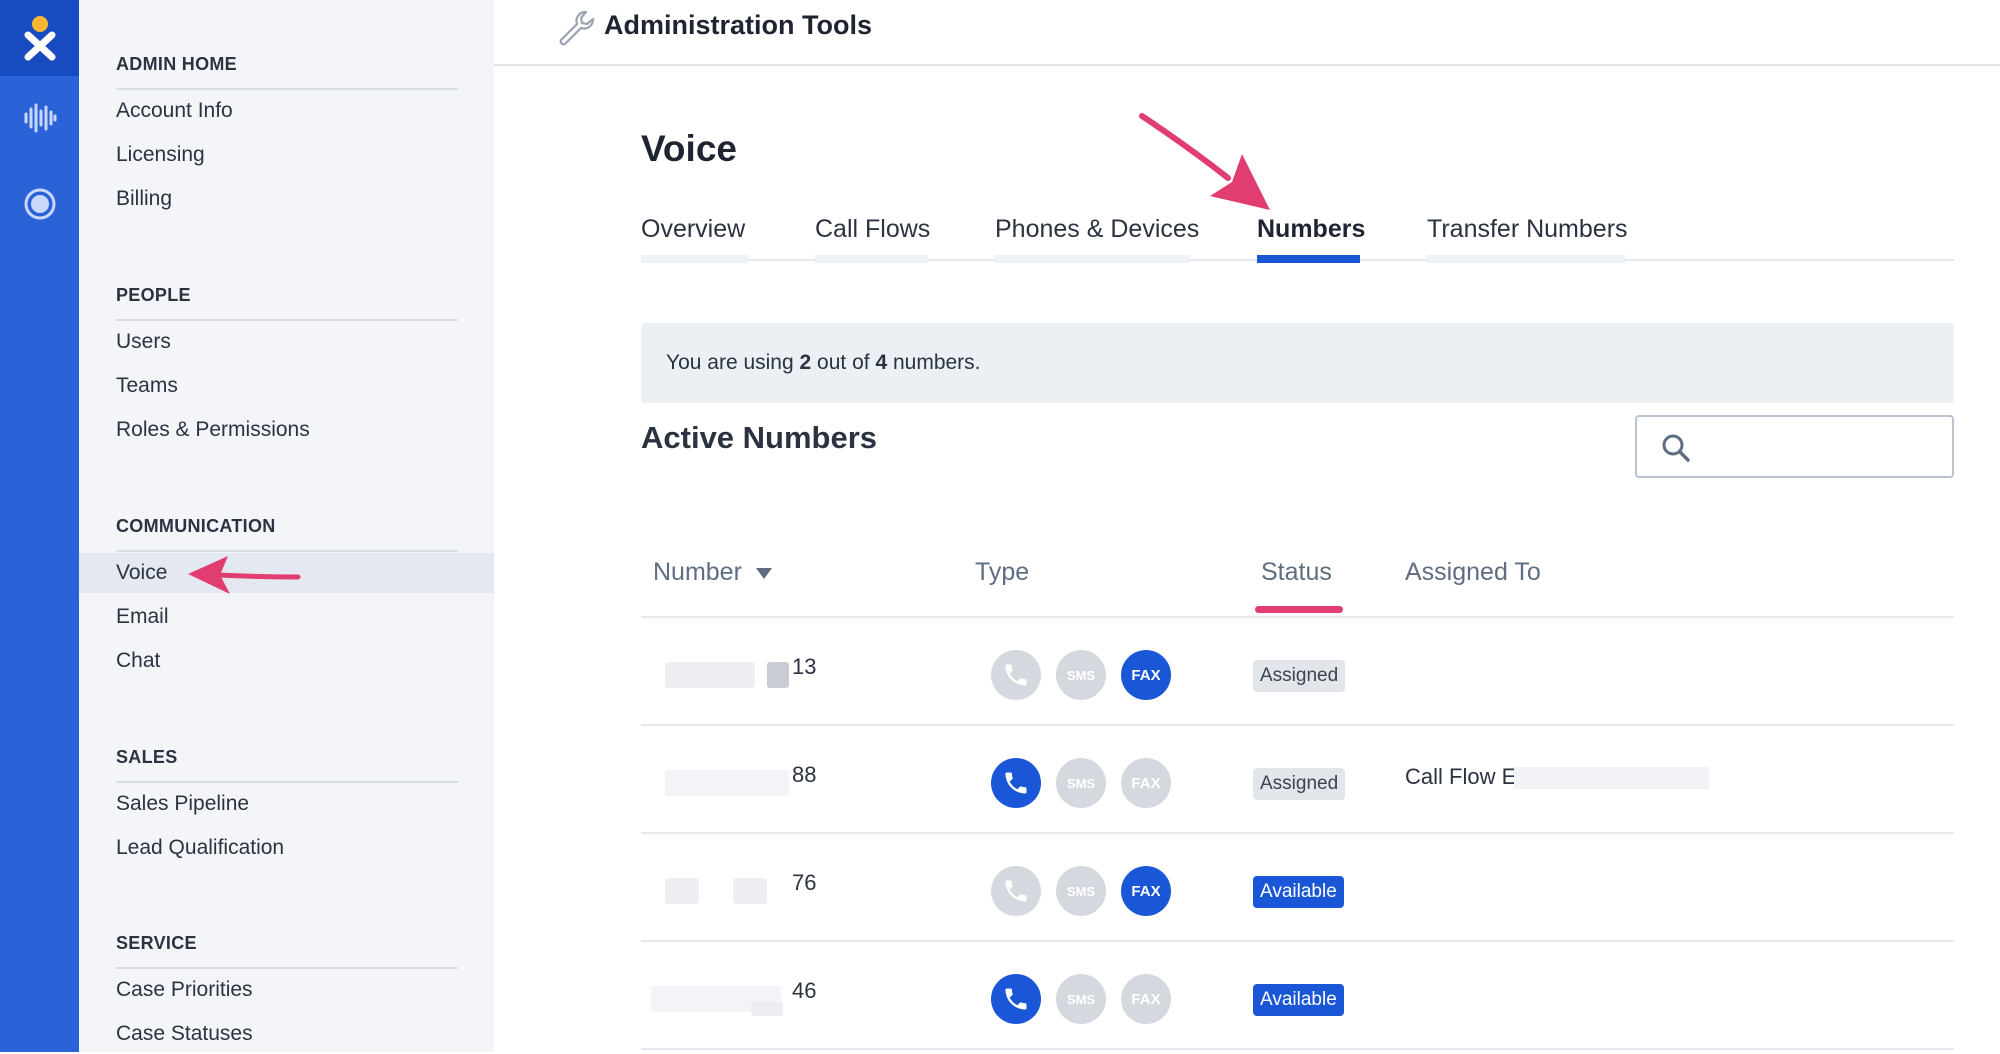 The image size is (2000, 1054). I want to click on number-suffix: 88, so click(804, 774).